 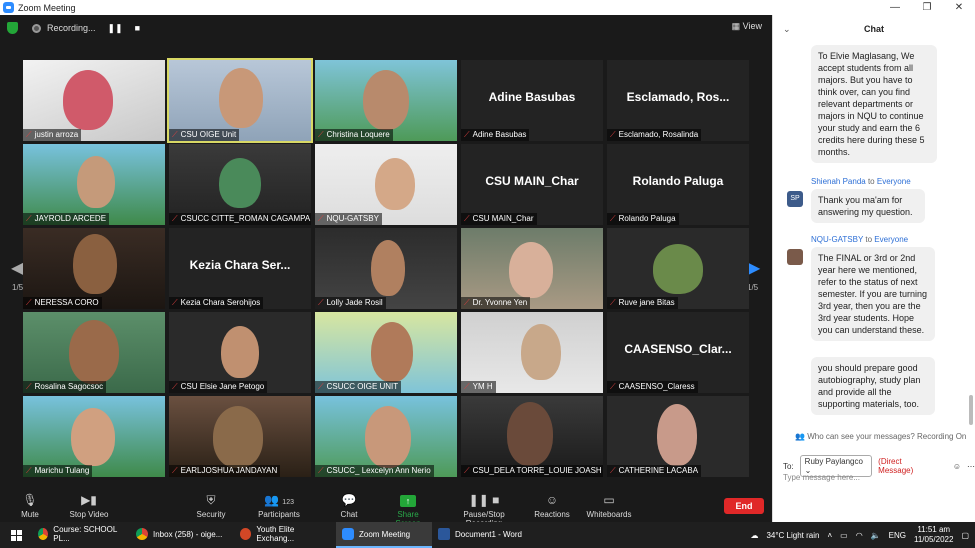 I want to click on participant-tile: CAASENSO_Clar... ⟋ CAASENSO_Claress, so click(x=678, y=352).